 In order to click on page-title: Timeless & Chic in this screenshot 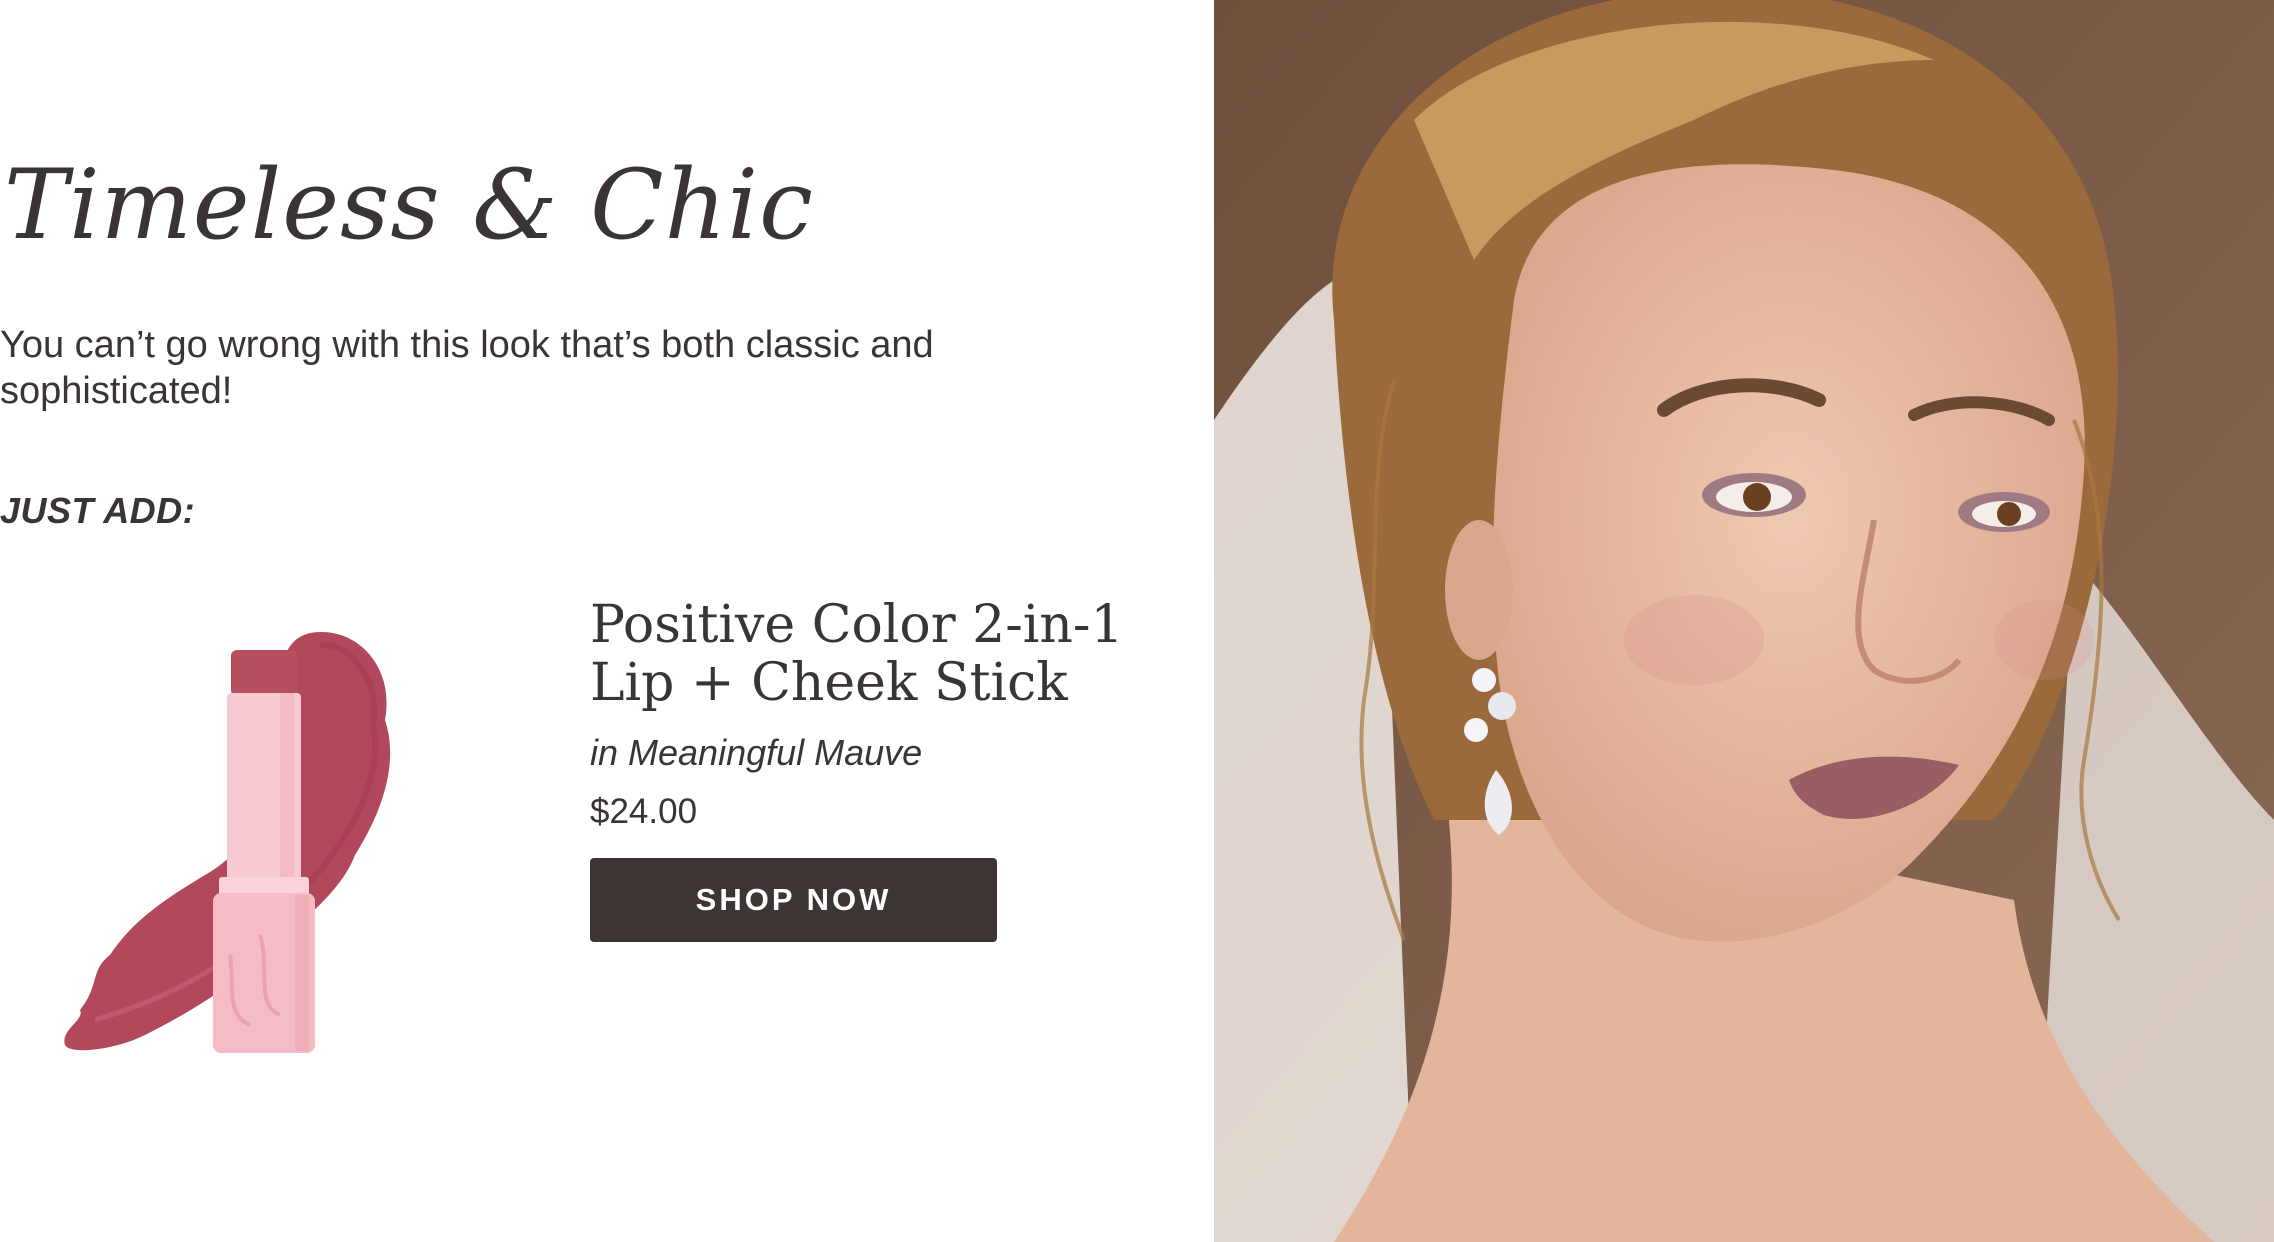, I will do `click(409, 205)`.